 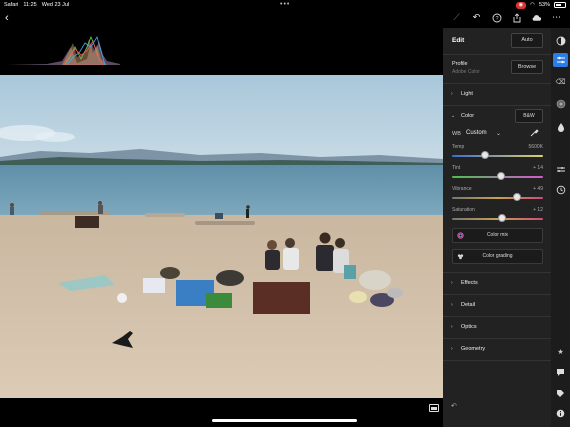 I want to click on auto-button: Auto, so click(x=527, y=40).